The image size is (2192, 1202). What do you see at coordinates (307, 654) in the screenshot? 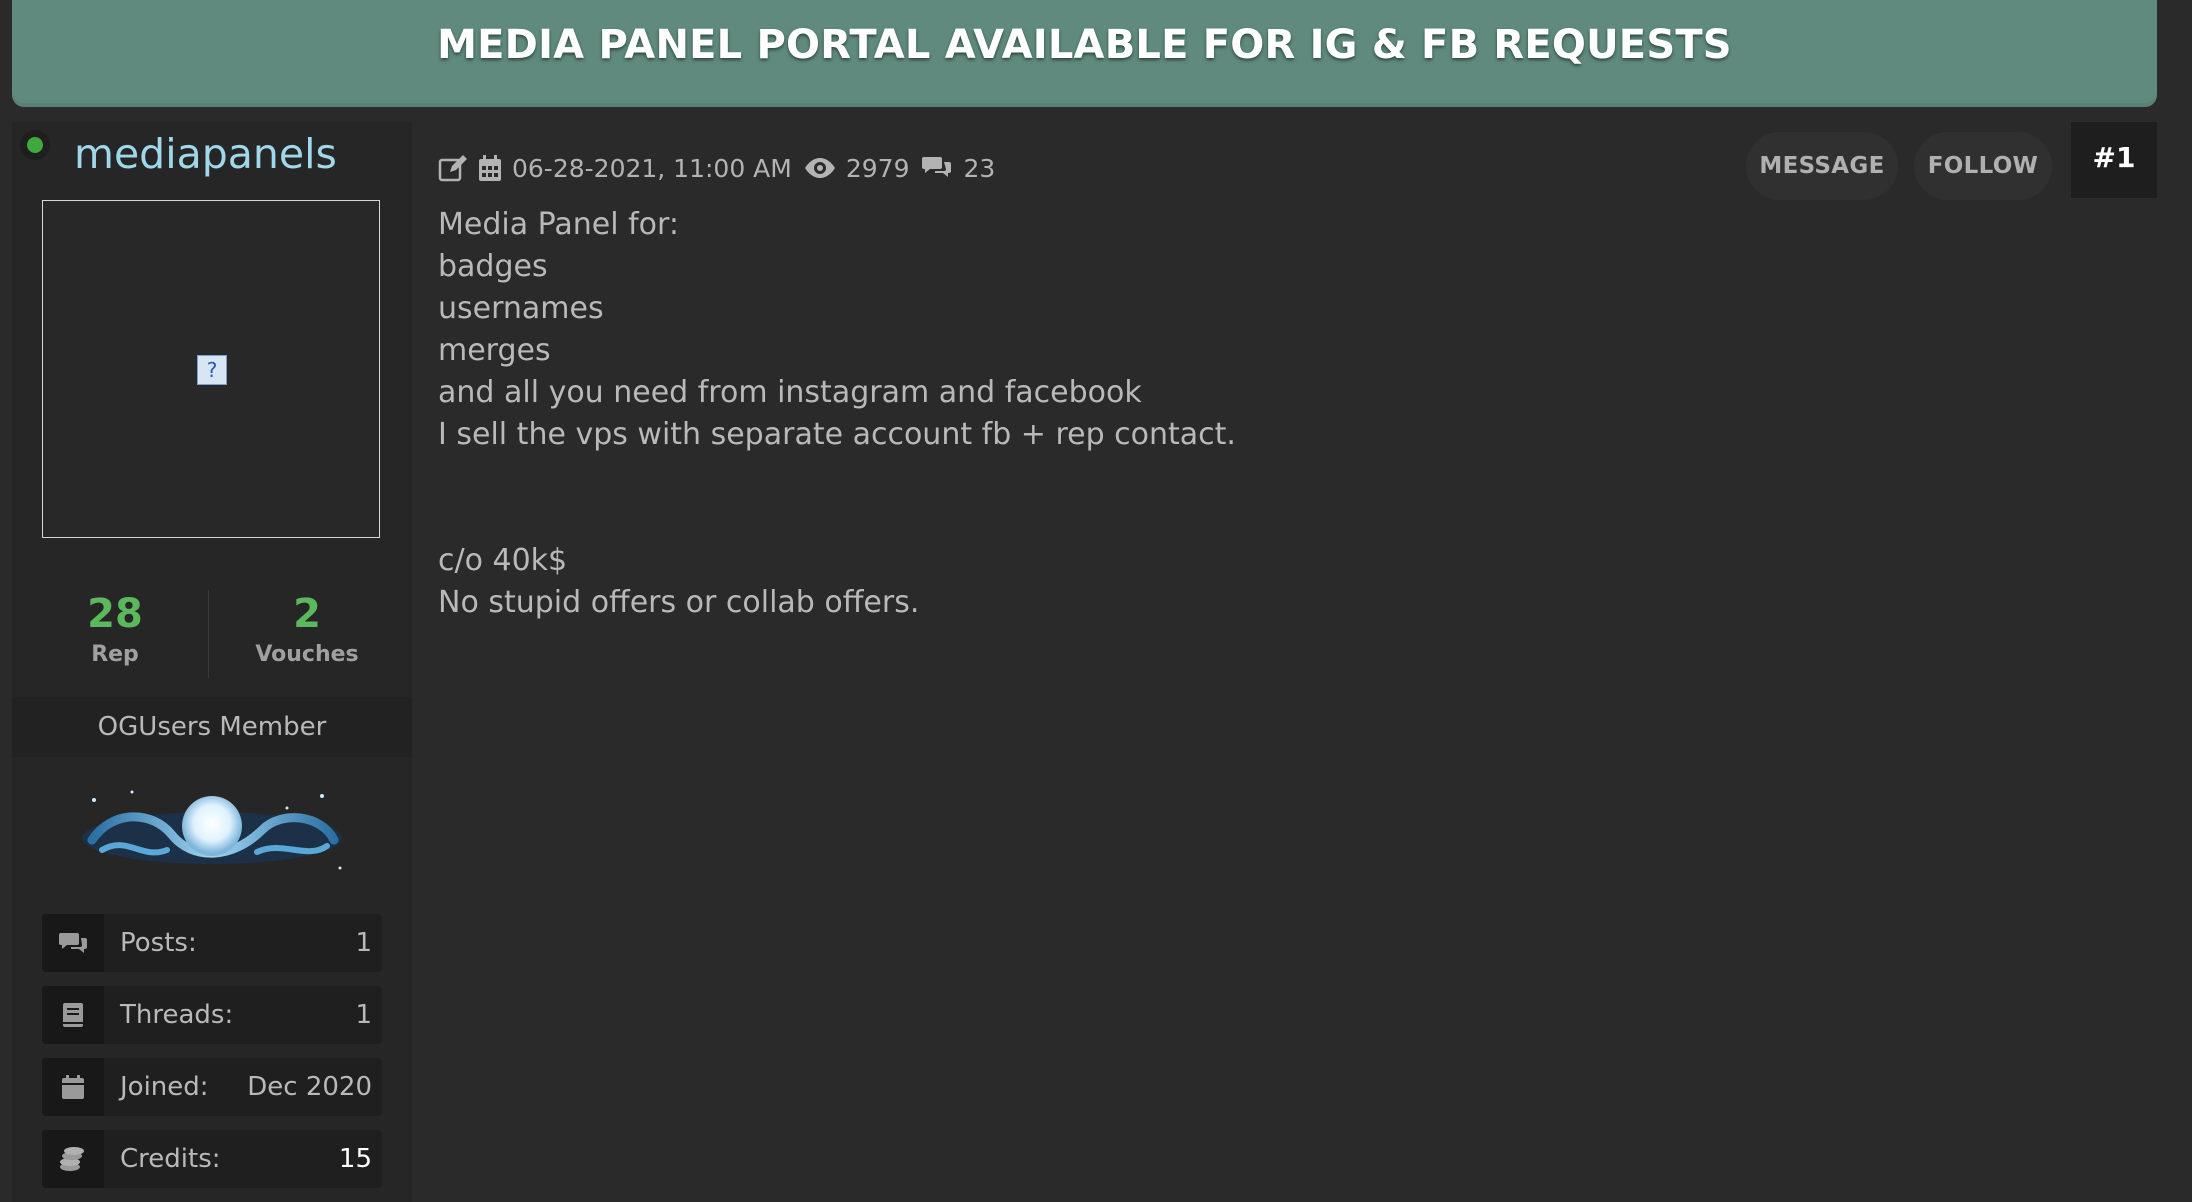
I see `vouches-label: Vouches` at bounding box center [307, 654].